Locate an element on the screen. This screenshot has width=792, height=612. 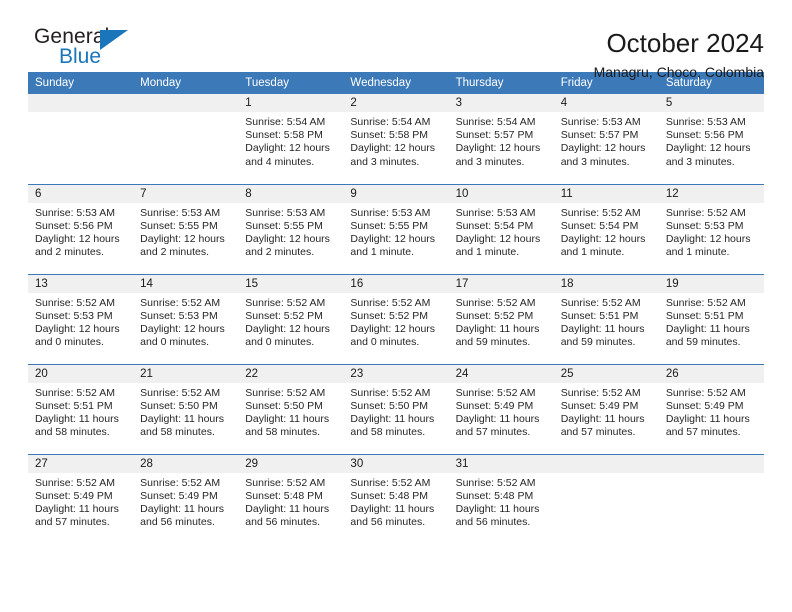
sunset-time: Sunset: 5:53 PM is located at coordinates (74, 315).